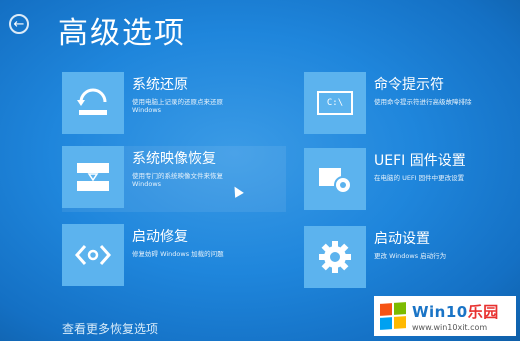 This screenshot has height=341, width=520. What do you see at coordinates (93, 103) in the screenshot?
I see `system-restore-icon` at bounding box center [93, 103].